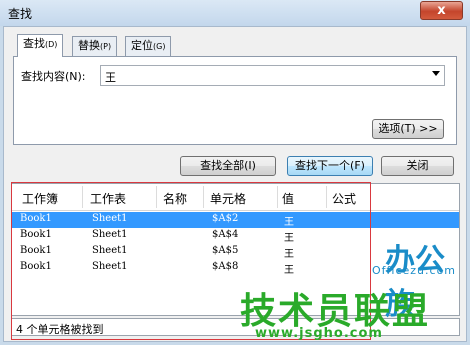 This screenshot has height=345, width=470. Describe the element at coordinates (225, 266) in the screenshot. I see `result-cell: $A$8` at that location.